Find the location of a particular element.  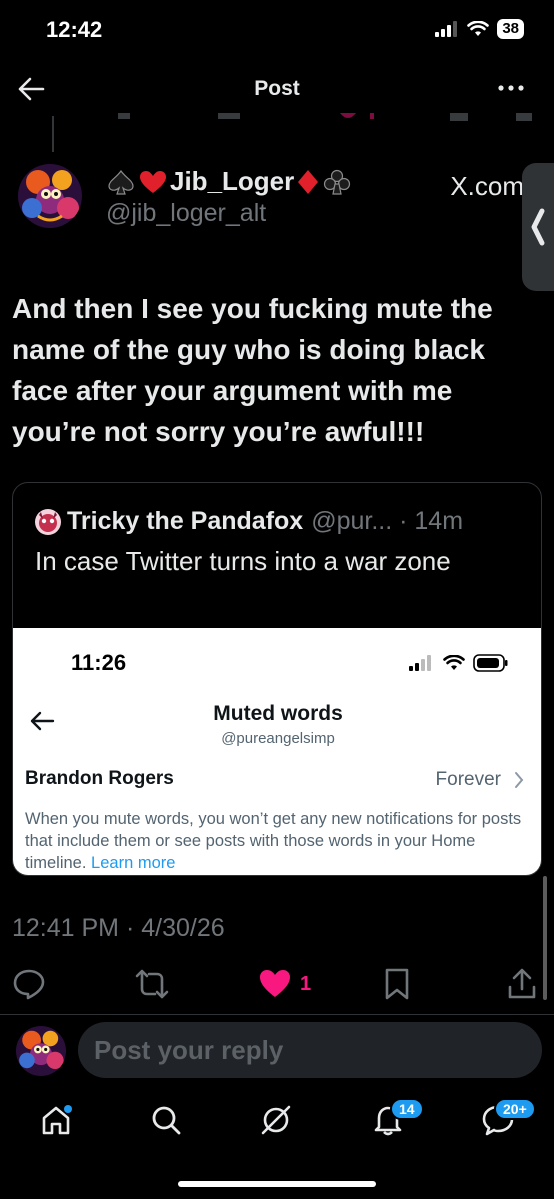

tab-home is located at coordinates (56, 1120).